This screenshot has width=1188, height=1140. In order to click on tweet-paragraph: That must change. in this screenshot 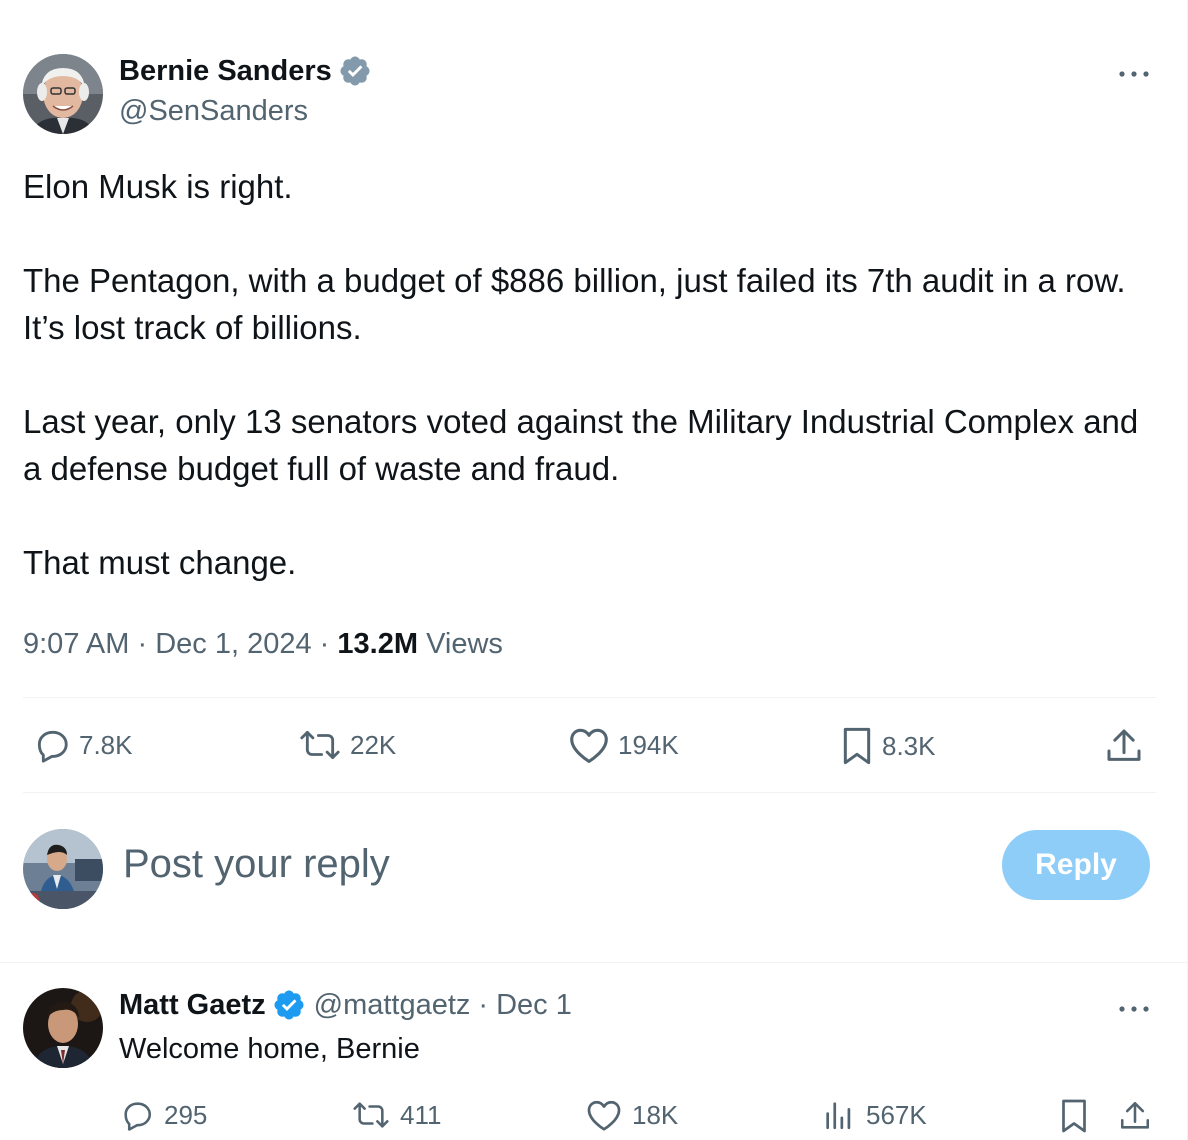, I will do `click(160, 562)`.